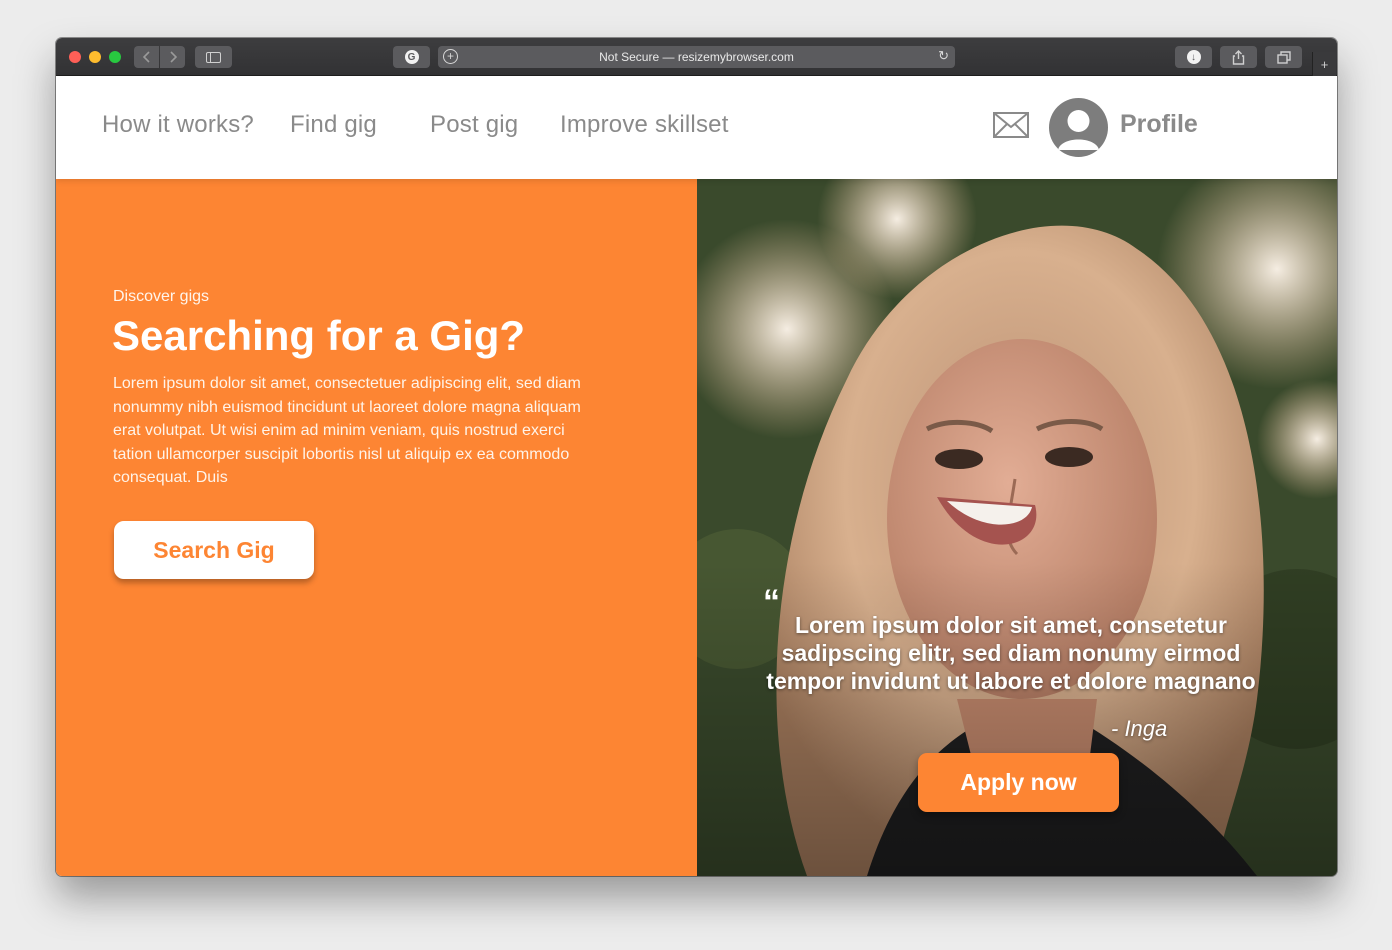  I want to click on tabs-icon, so click(1283, 57).